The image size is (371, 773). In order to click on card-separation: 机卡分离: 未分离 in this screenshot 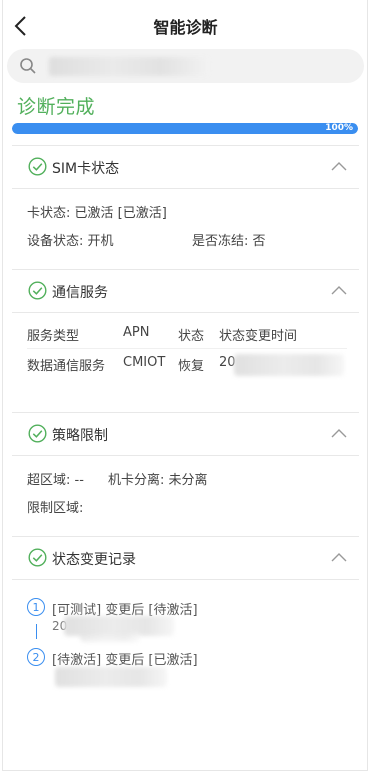, I will do `click(158, 480)`.